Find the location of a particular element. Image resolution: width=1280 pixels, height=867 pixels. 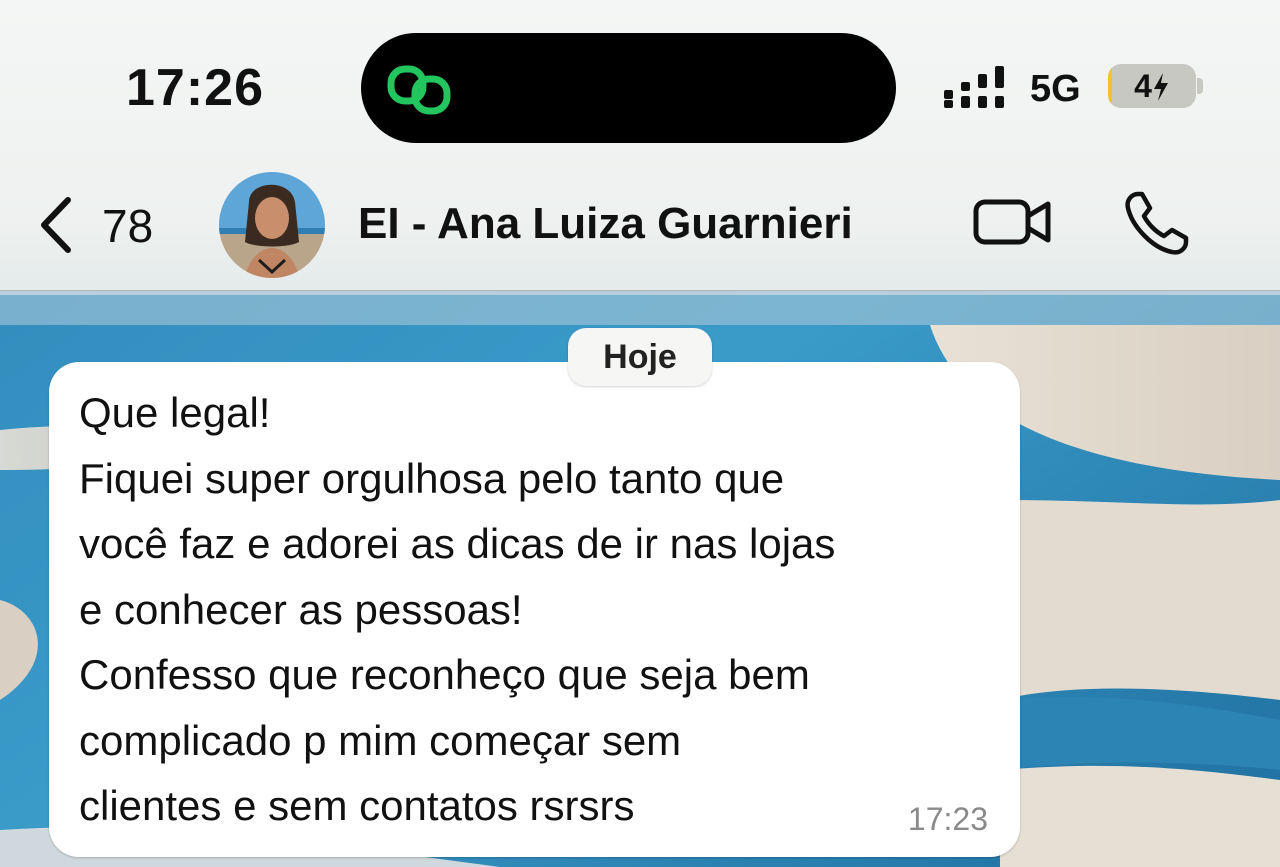

link-rings-icon is located at coordinates (419, 90).